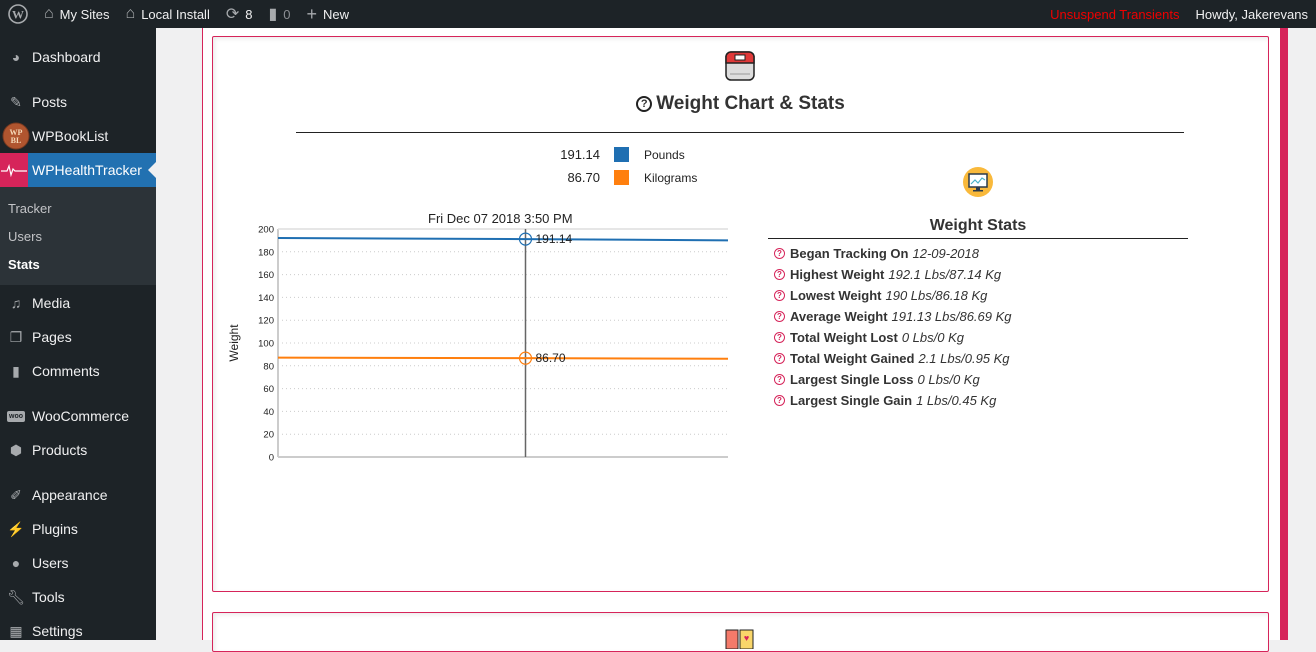 This screenshot has width=1316, height=652. I want to click on sidebar-item-wpbooklist: WP BL WPBookList, so click(78, 136).